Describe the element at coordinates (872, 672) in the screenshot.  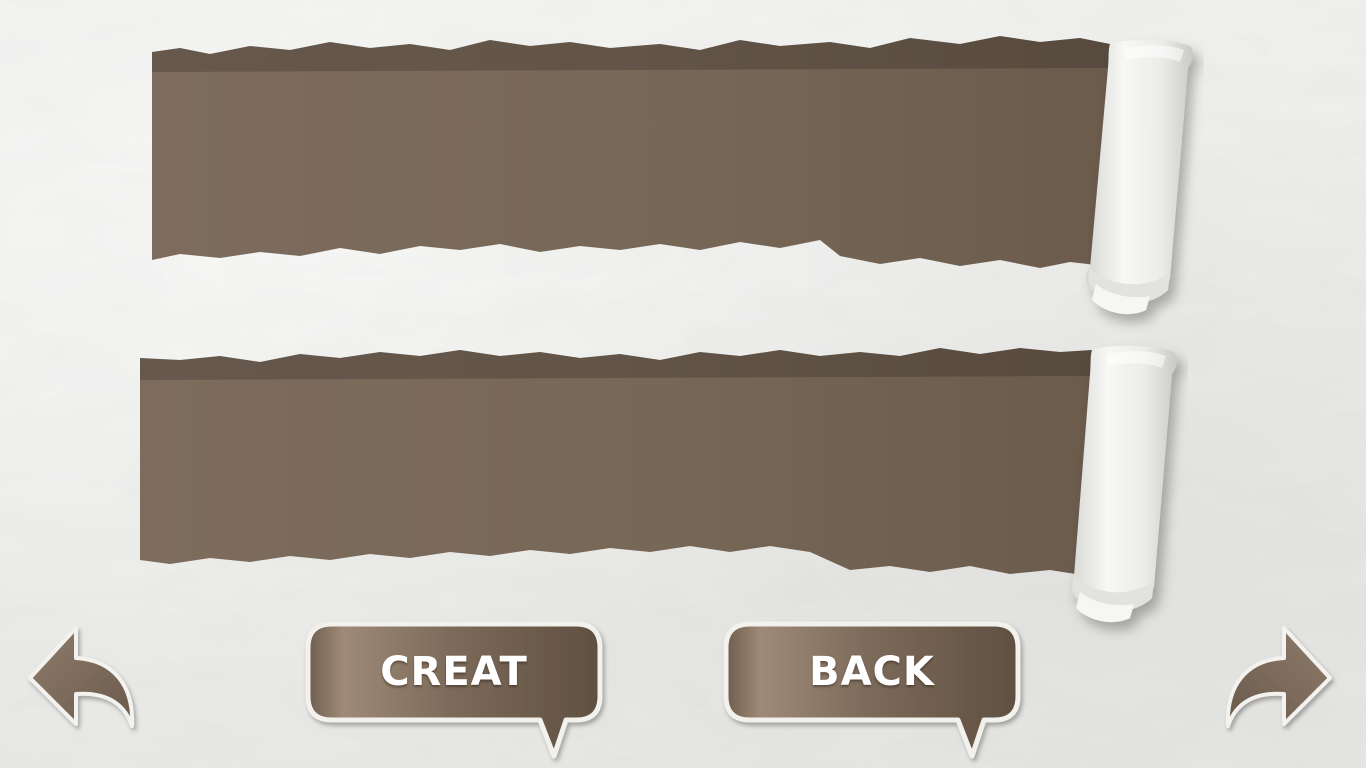
I see `back-button-label: BACK` at that location.